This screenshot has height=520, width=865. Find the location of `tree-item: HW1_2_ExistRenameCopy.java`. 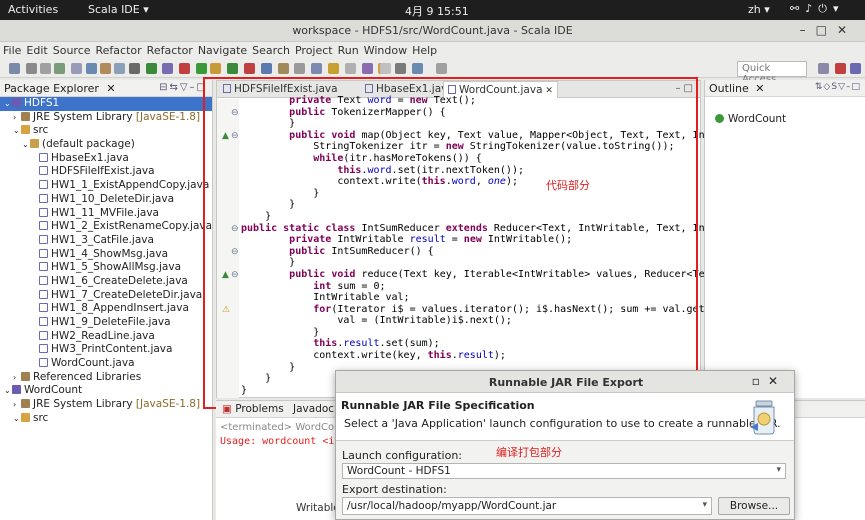

tree-item: HW1_2_ExistRenameCopy.java is located at coordinates (106, 227).